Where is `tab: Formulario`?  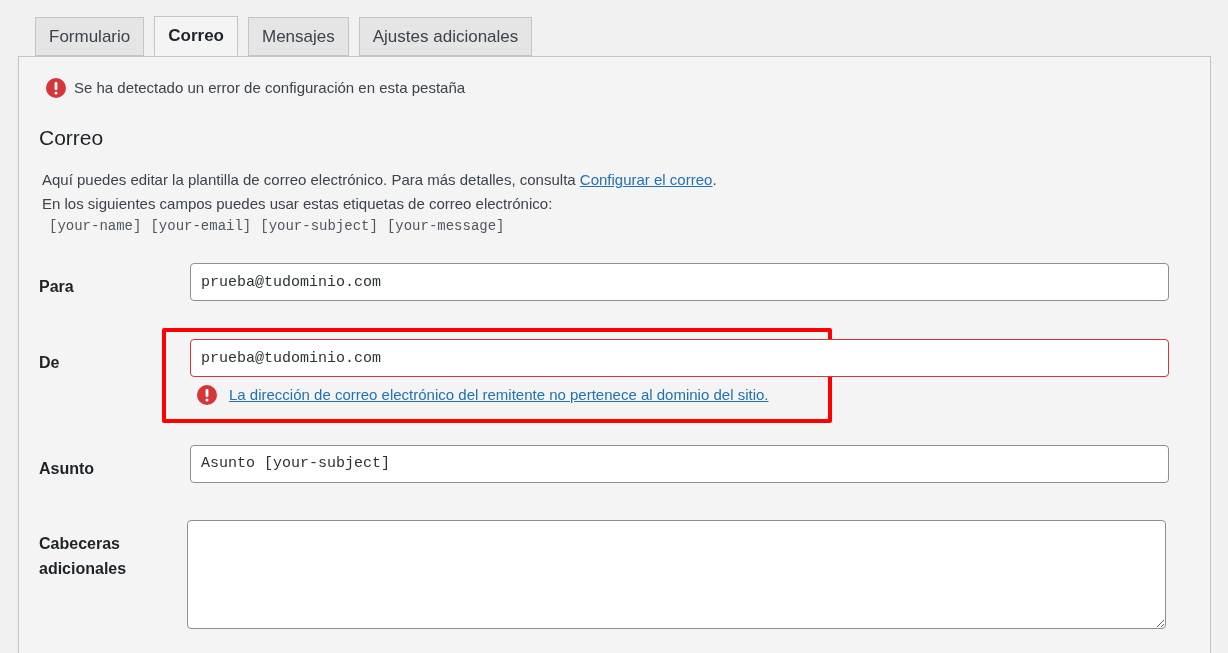
tab: Formulario is located at coordinates (90, 36).